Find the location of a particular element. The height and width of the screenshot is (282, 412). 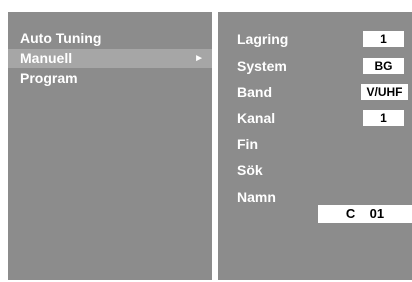

band-label: Band is located at coordinates (254, 92).